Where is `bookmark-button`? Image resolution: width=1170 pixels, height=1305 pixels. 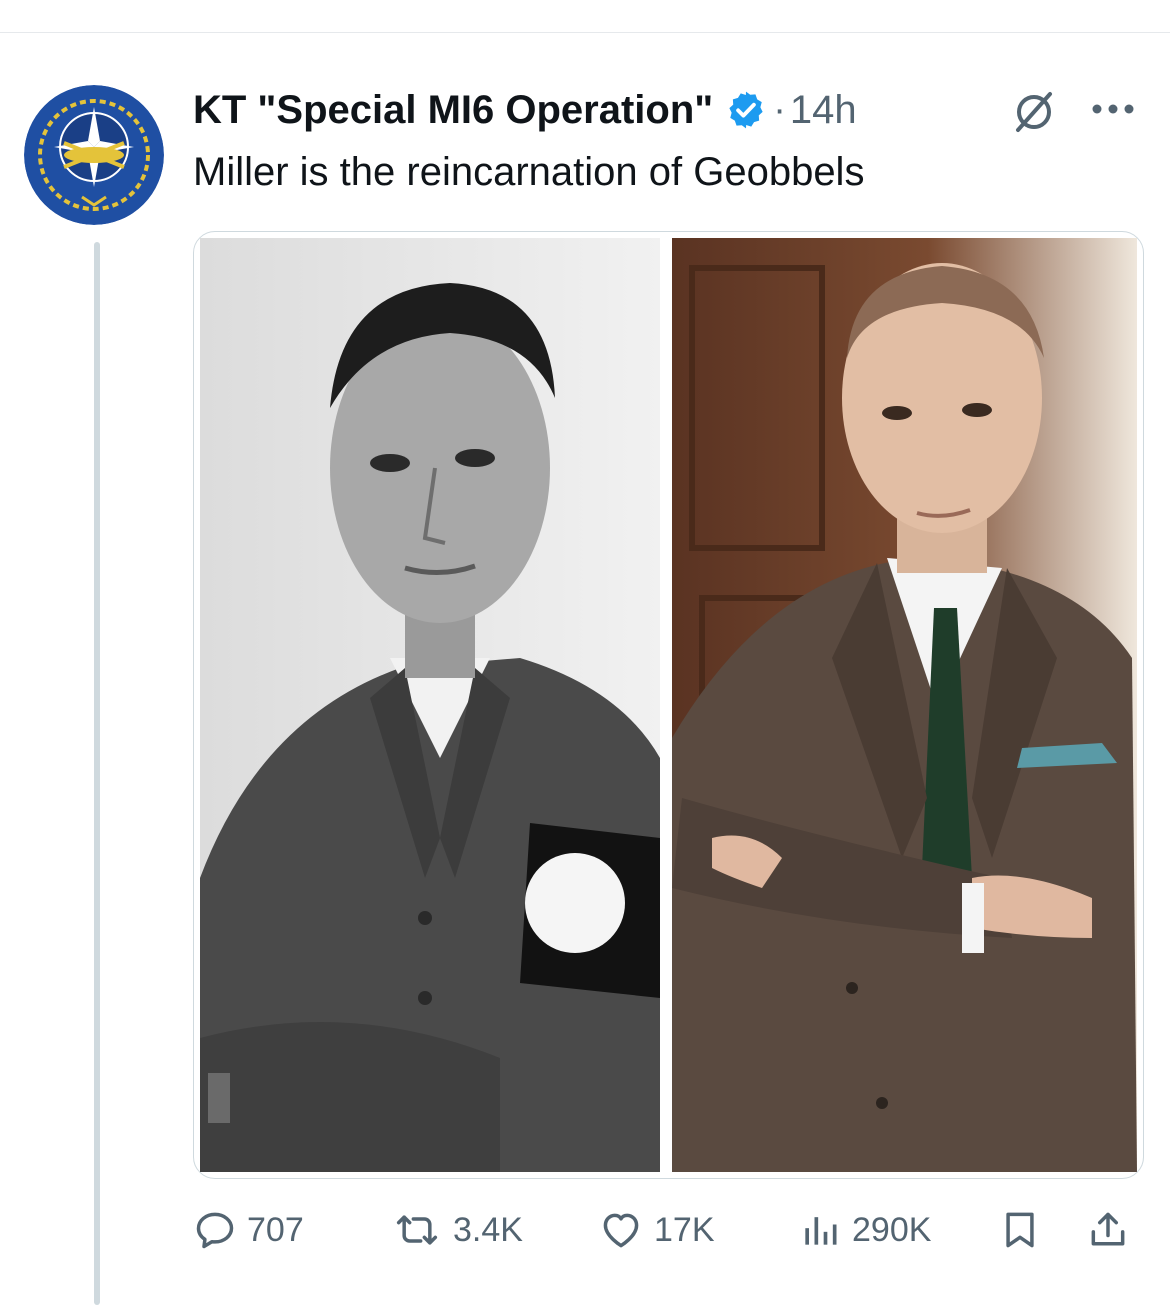 bookmark-button is located at coordinates (1020, 1230).